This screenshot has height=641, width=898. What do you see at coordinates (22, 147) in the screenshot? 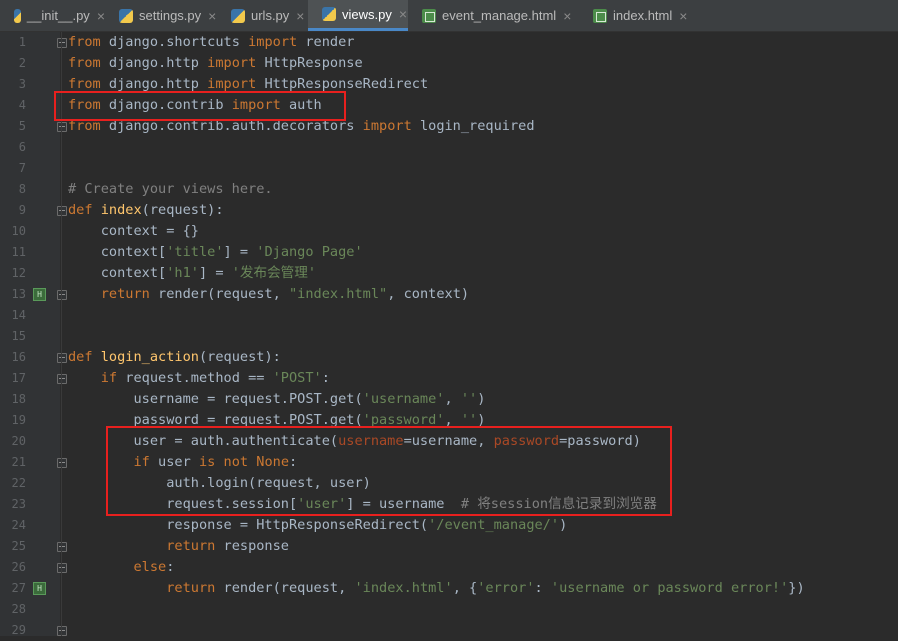
I see `line-number: 6` at bounding box center [22, 147].